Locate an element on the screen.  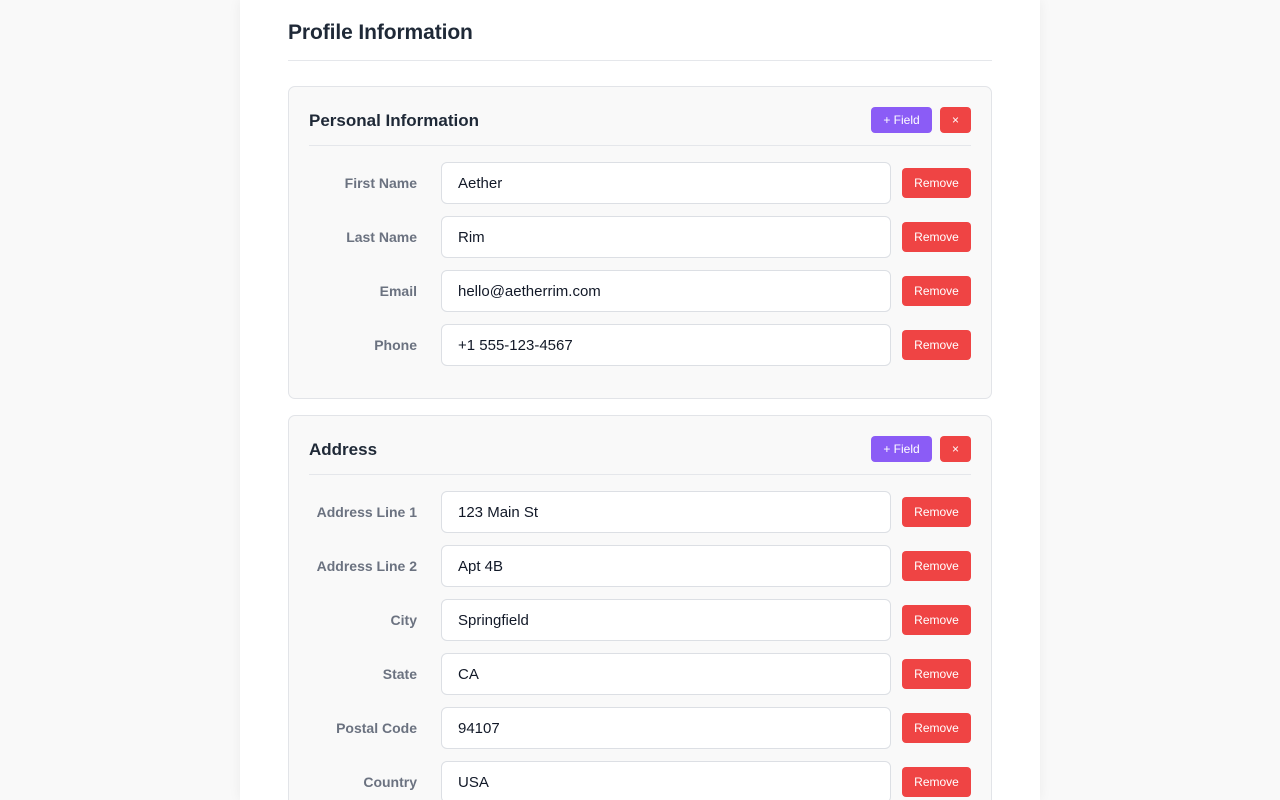
field-label: Last Name is located at coordinates (381, 237).